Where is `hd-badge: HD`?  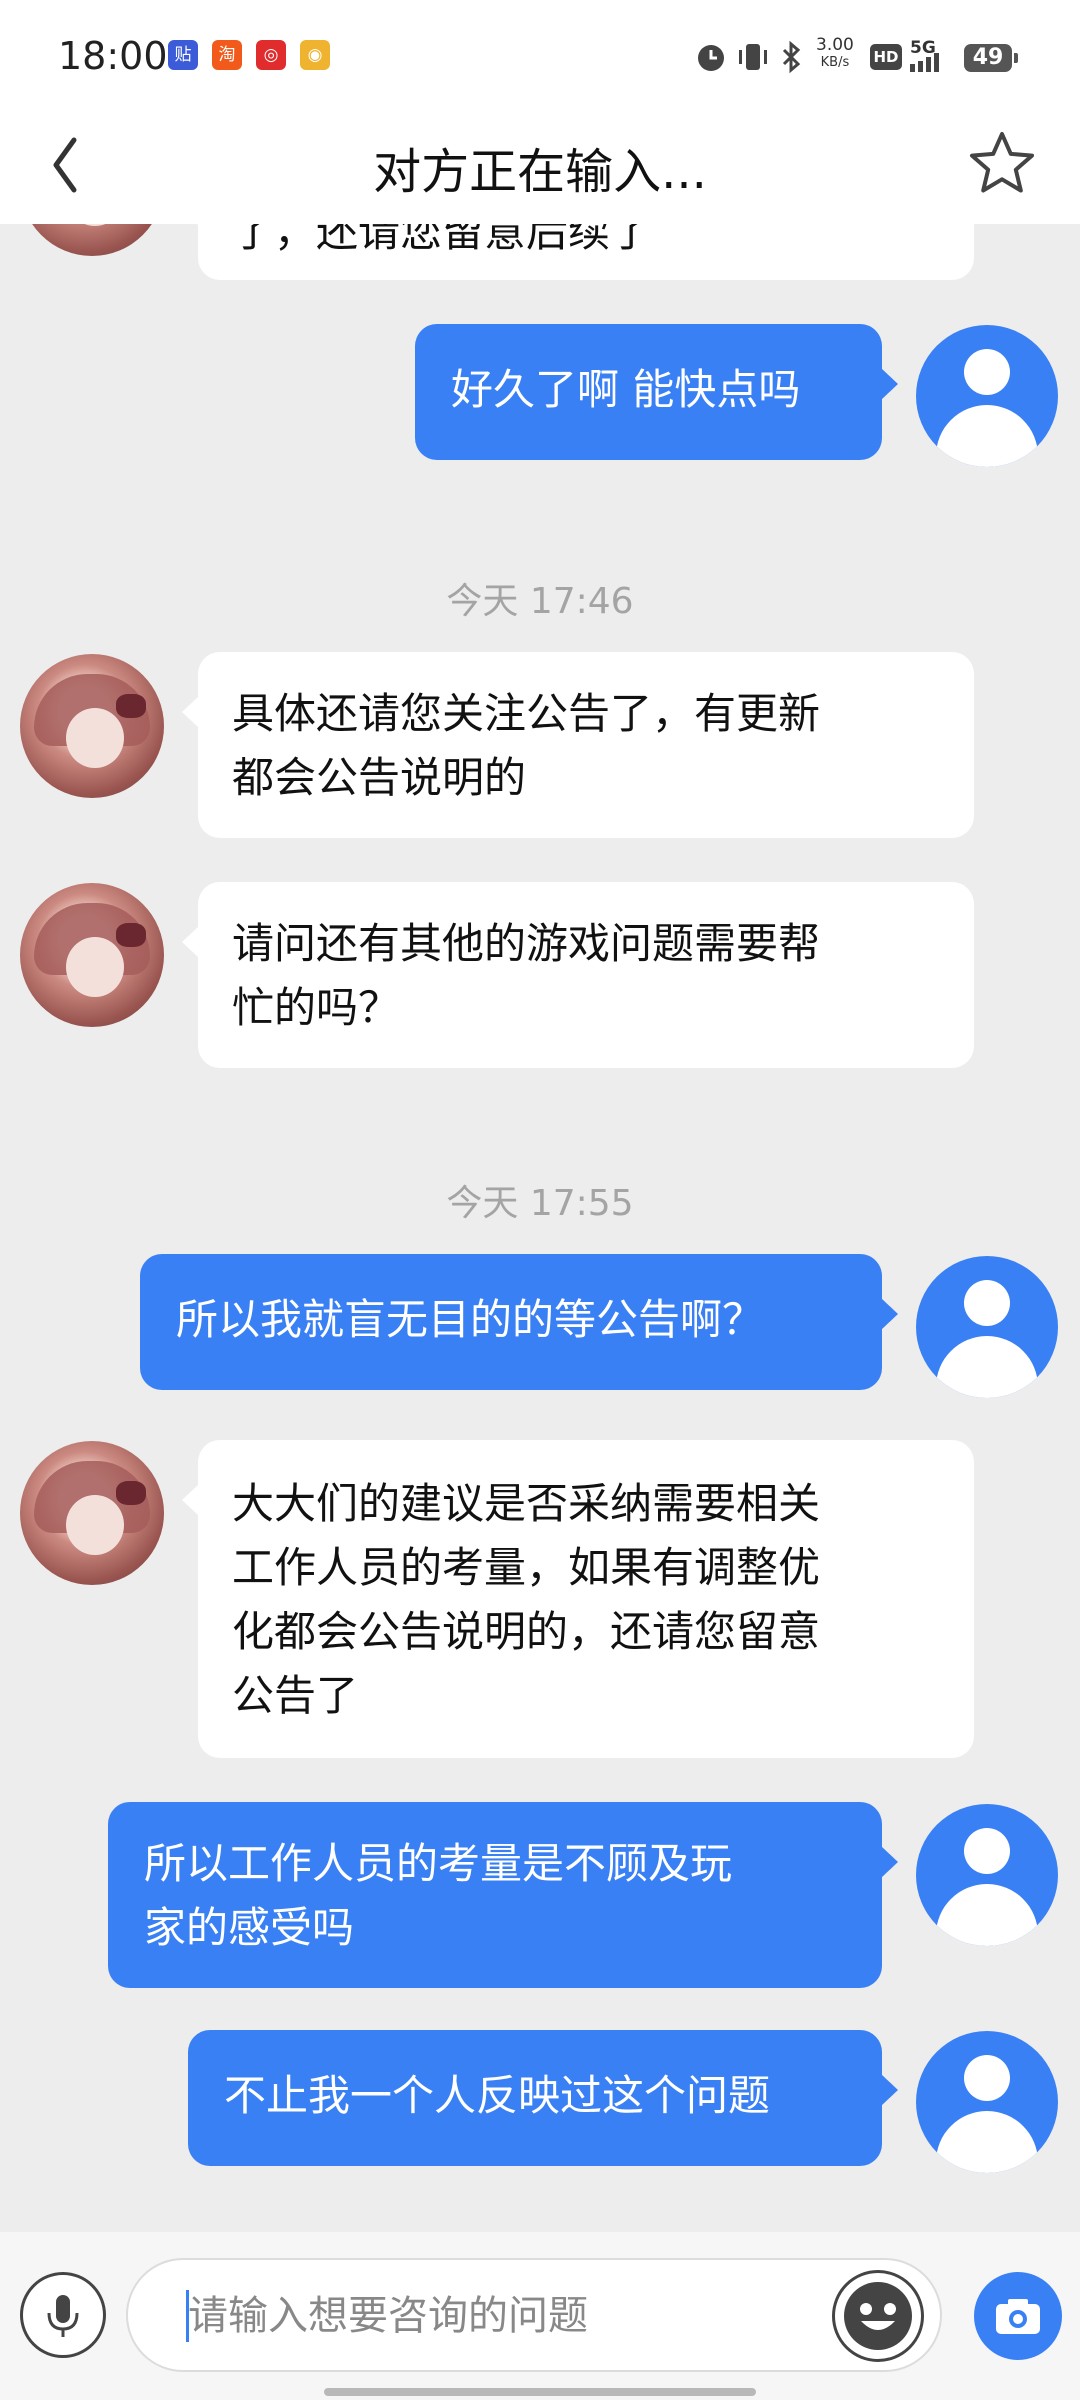
hd-badge: HD is located at coordinates (886, 57).